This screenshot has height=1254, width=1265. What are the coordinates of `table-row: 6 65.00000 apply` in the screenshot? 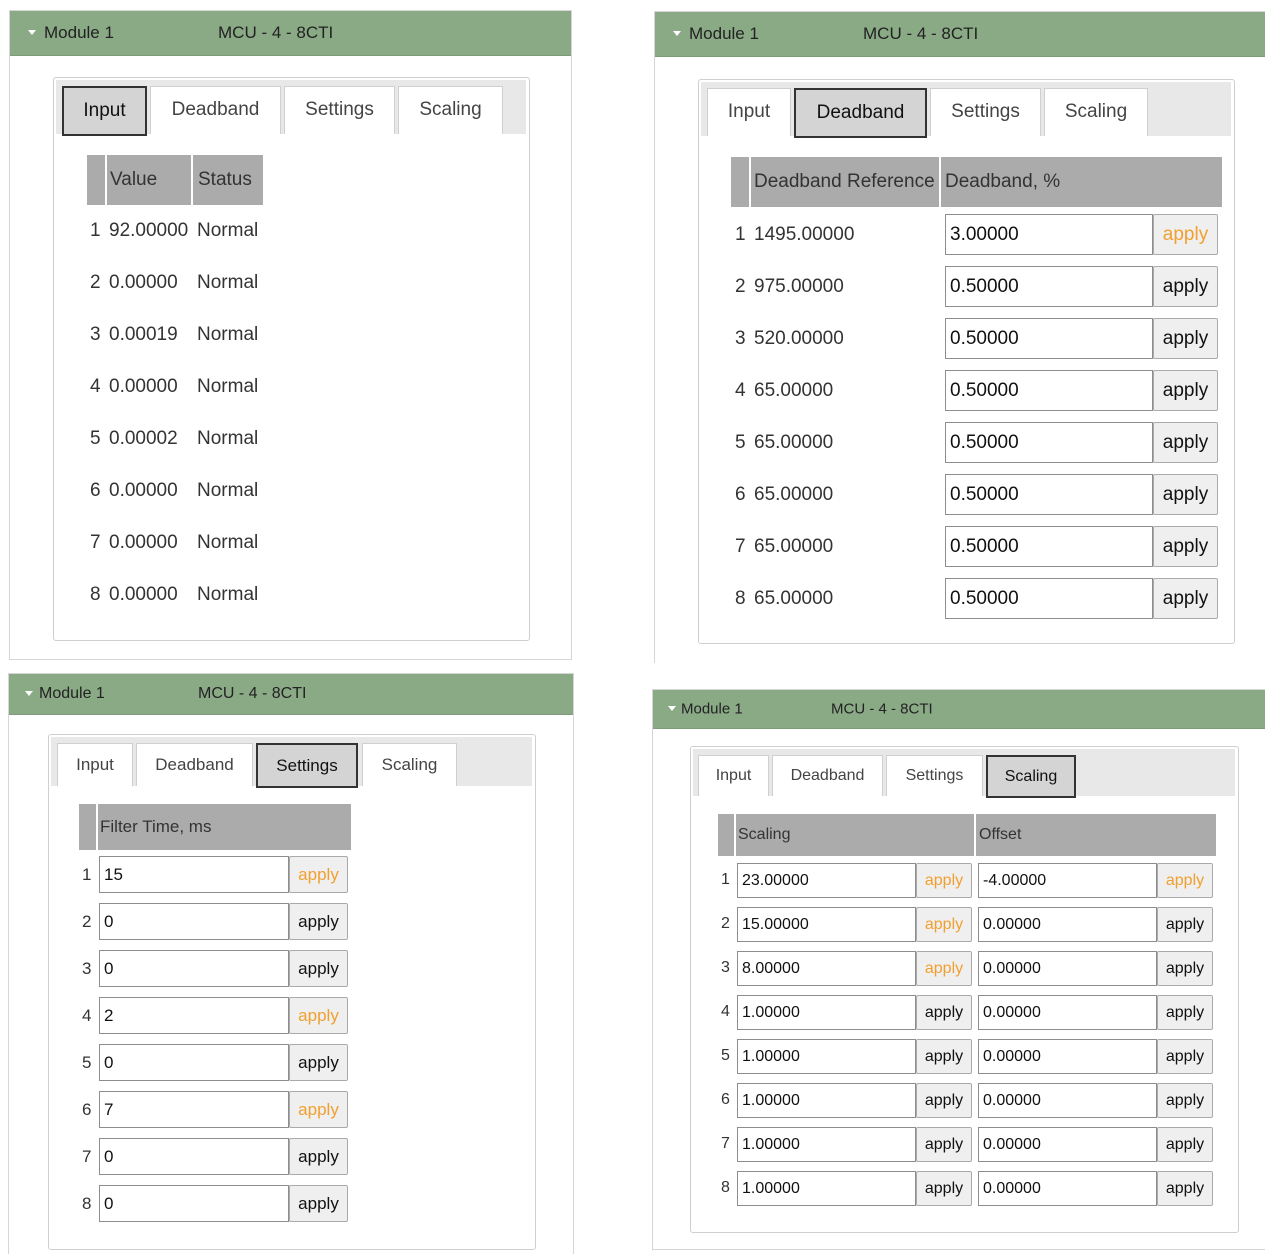 It's located at (976, 495).